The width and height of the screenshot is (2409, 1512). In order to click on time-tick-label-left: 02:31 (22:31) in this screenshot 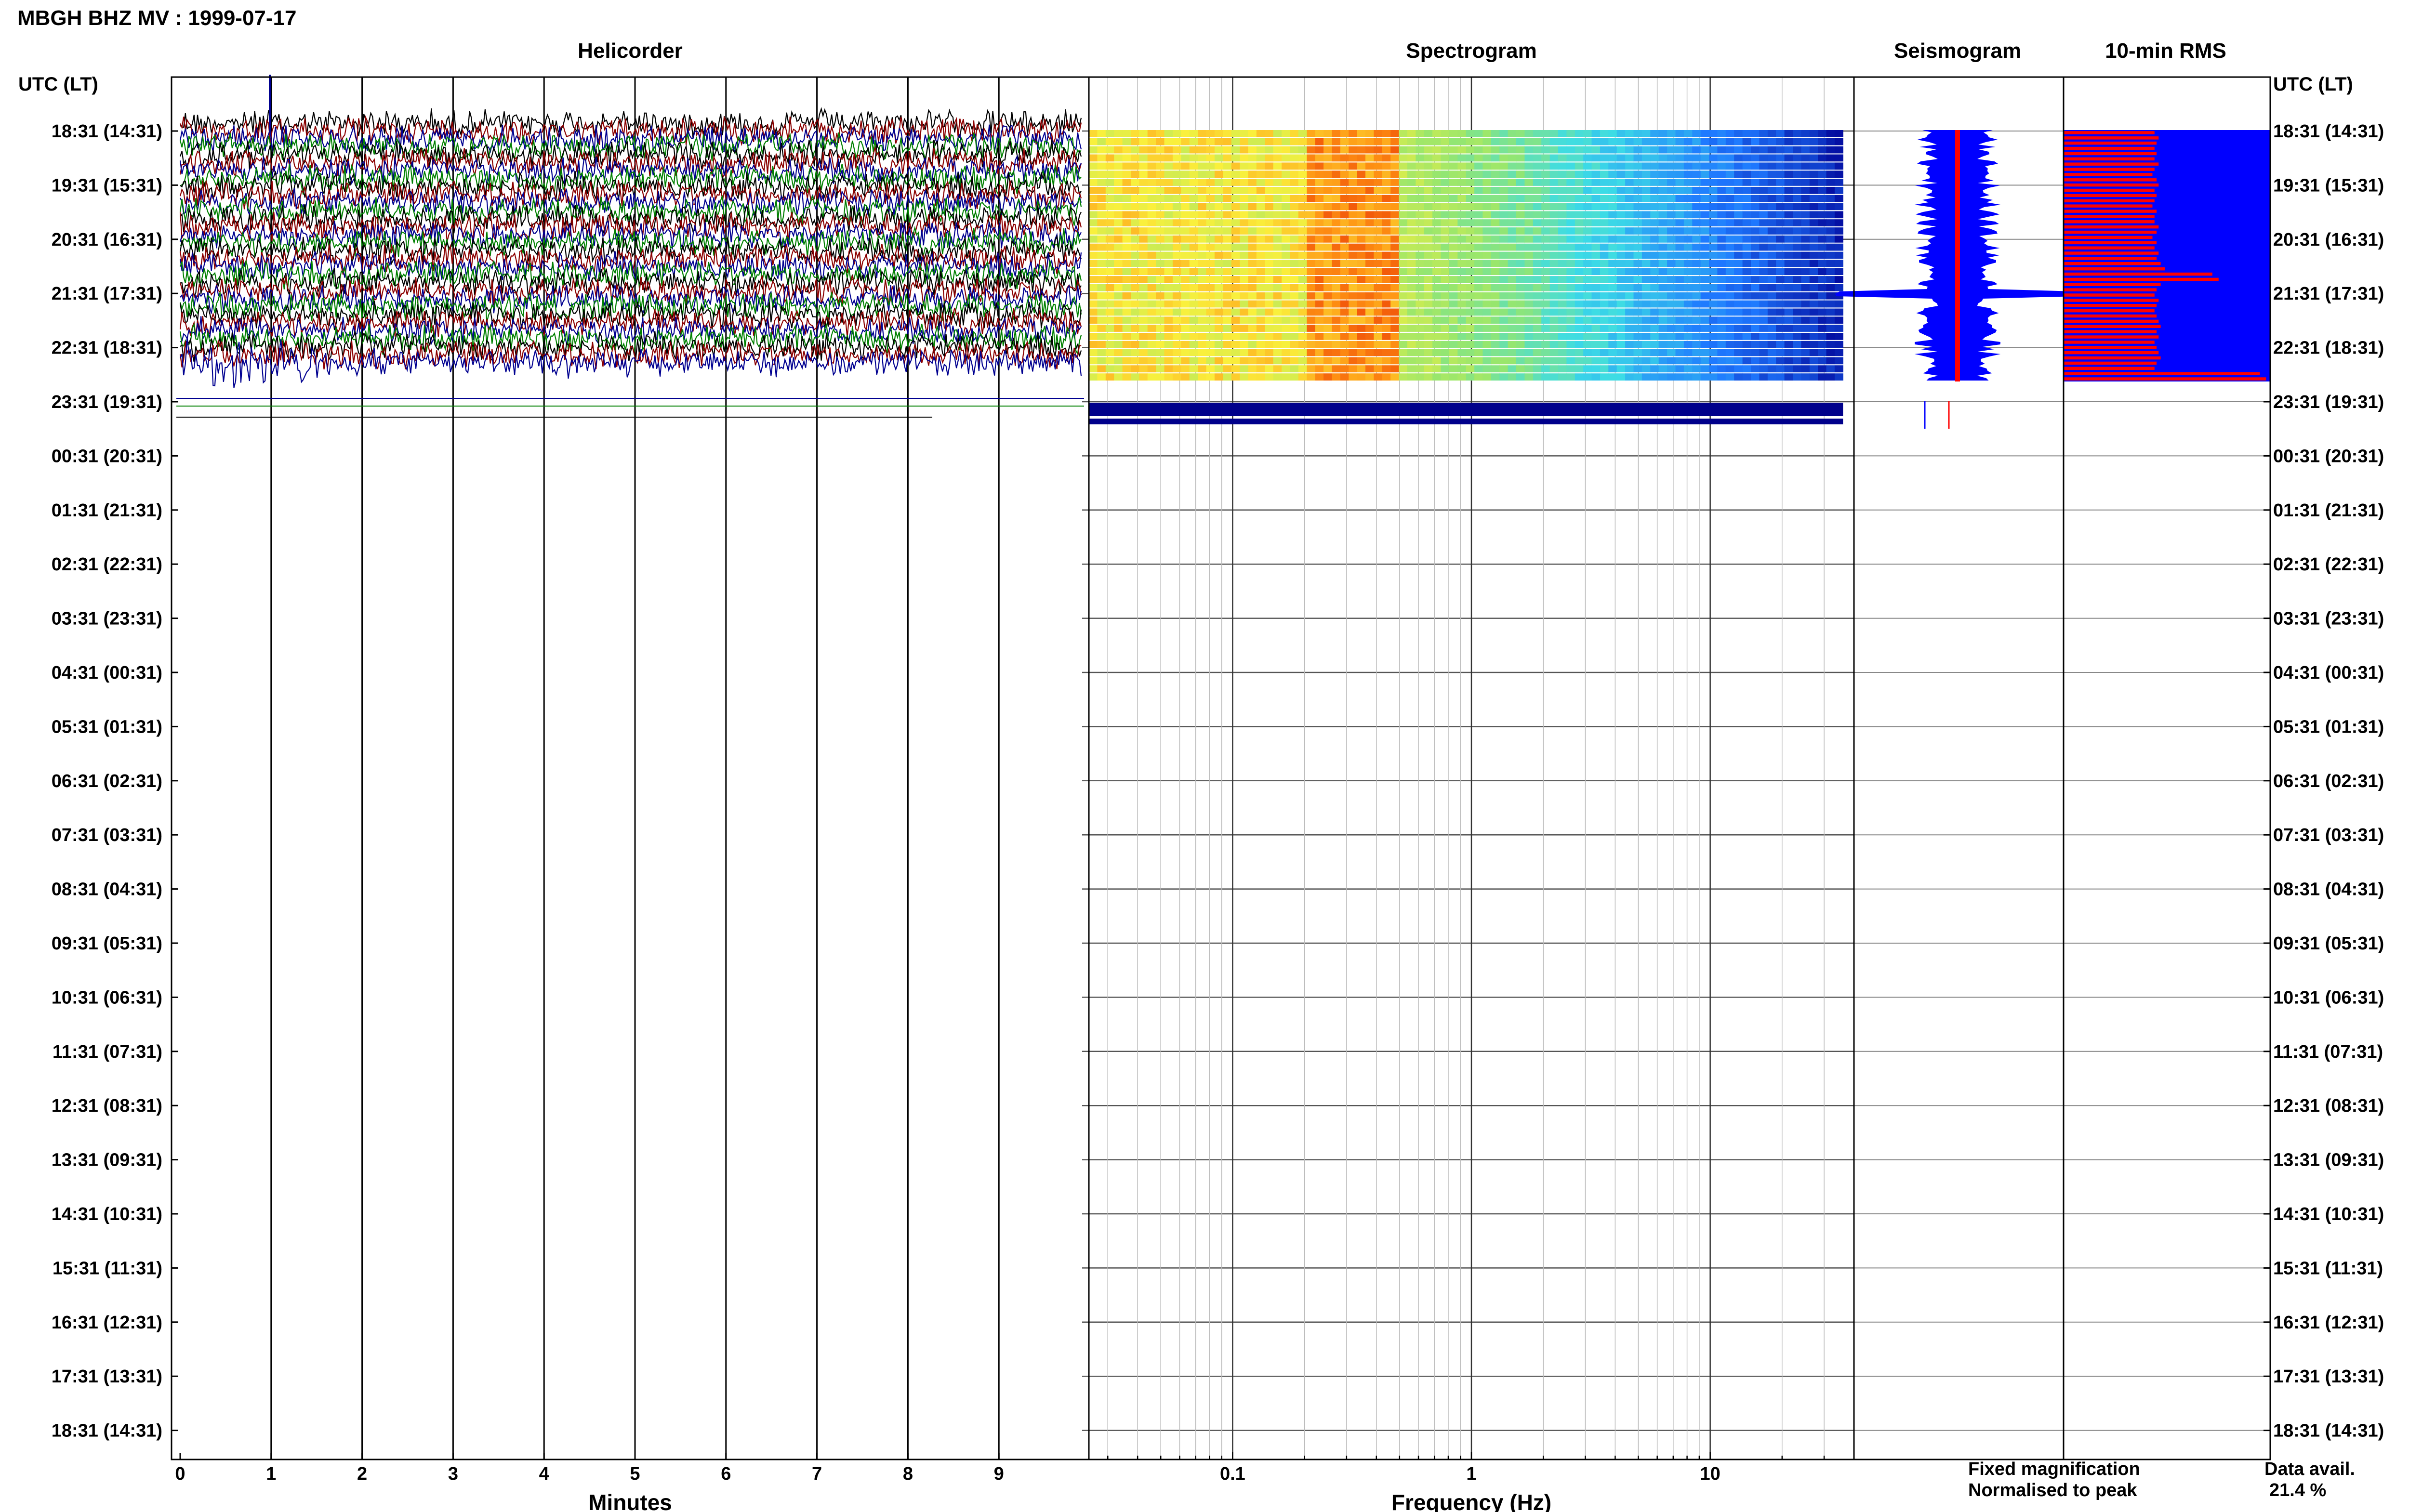, I will do `click(107, 564)`.